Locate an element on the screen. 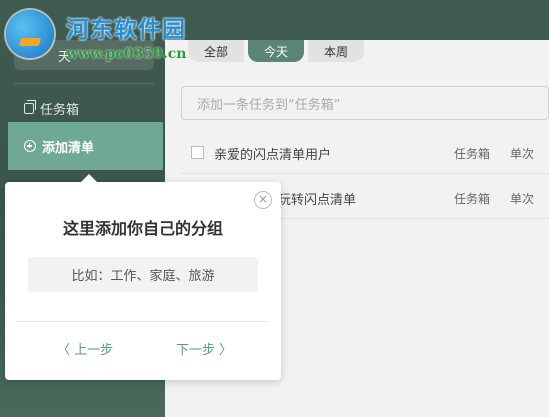  popup-title: 这里添加你自己的分组 is located at coordinates (142, 228).